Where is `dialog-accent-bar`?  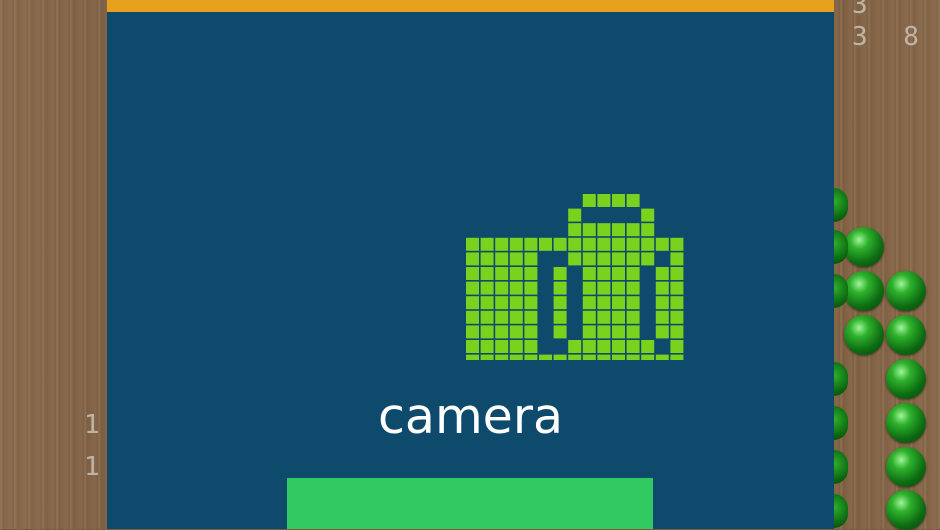 dialog-accent-bar is located at coordinates (470, 6).